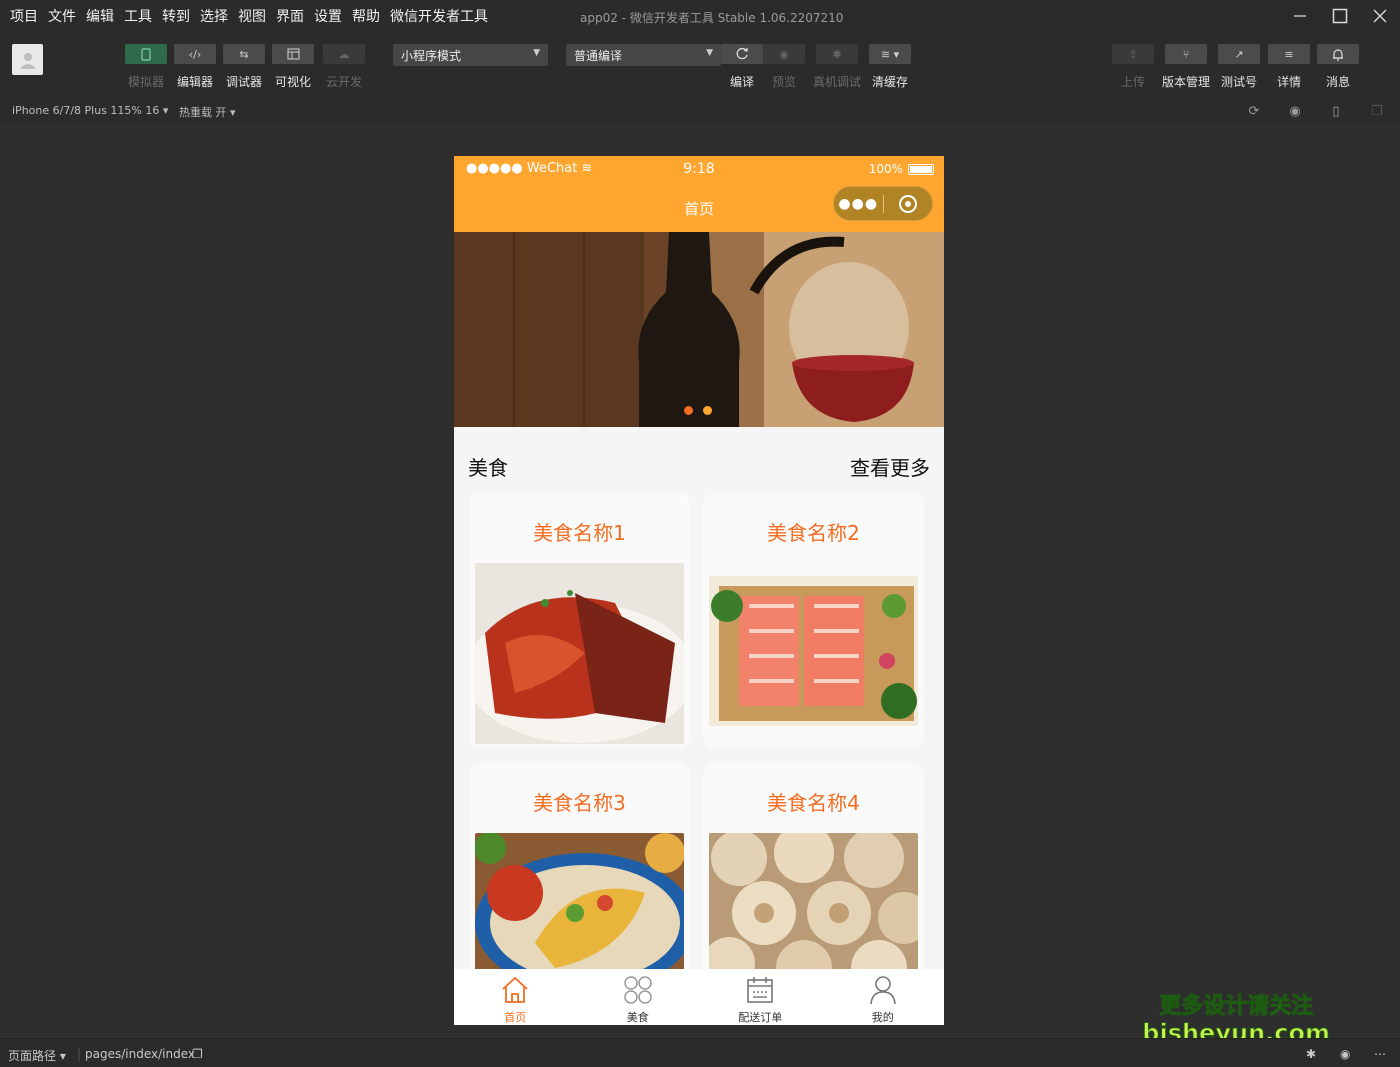 The image size is (1400, 1067). I want to click on food-name: 美食名称4, so click(813, 803).